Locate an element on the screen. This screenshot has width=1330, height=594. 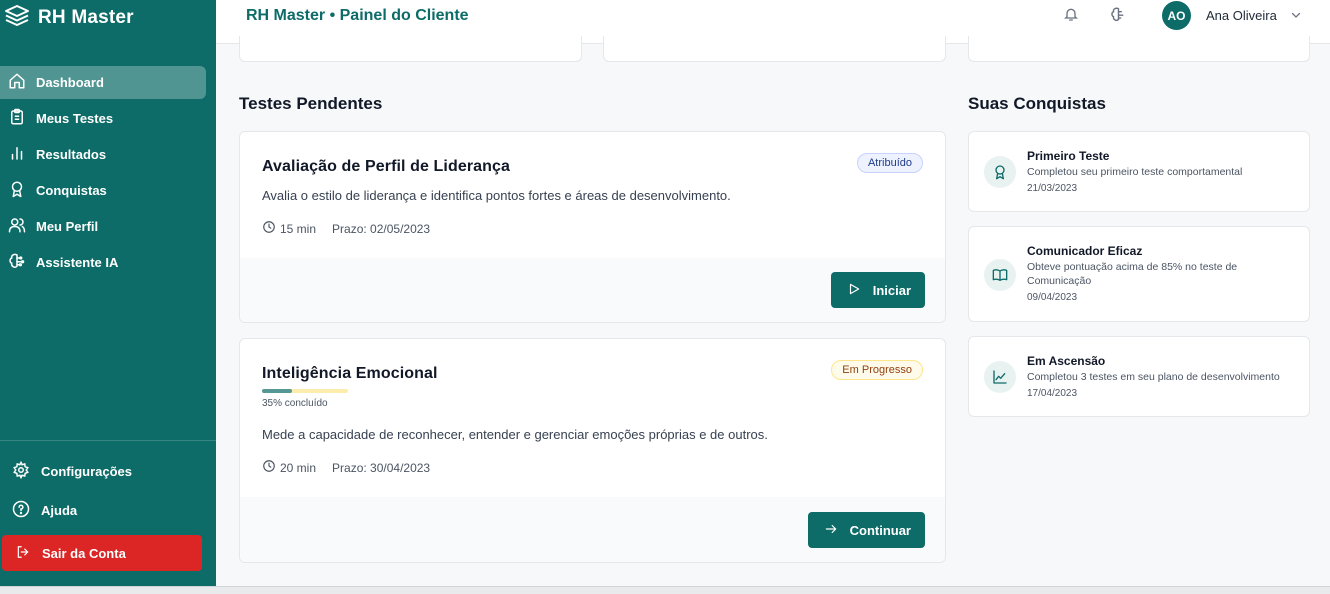
sidebar-item-configuracoes: Configurações is located at coordinates (108, 471).